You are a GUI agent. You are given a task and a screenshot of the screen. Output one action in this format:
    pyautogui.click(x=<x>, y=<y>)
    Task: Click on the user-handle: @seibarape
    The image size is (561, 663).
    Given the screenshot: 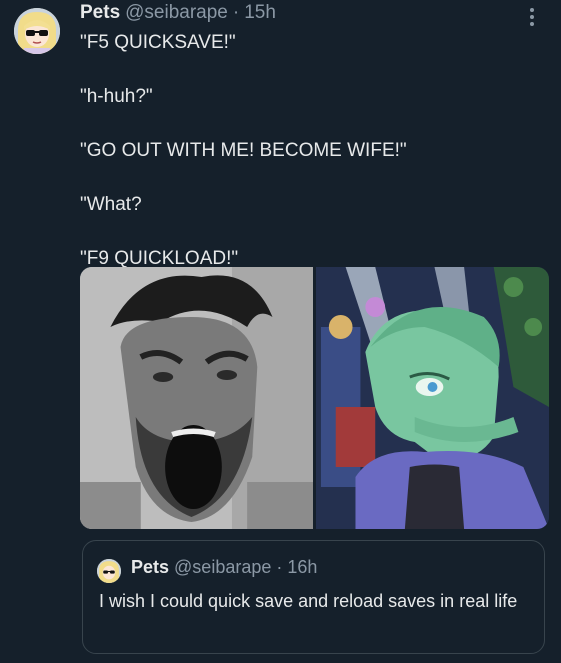 What is the action you would take?
    pyautogui.click(x=176, y=13)
    